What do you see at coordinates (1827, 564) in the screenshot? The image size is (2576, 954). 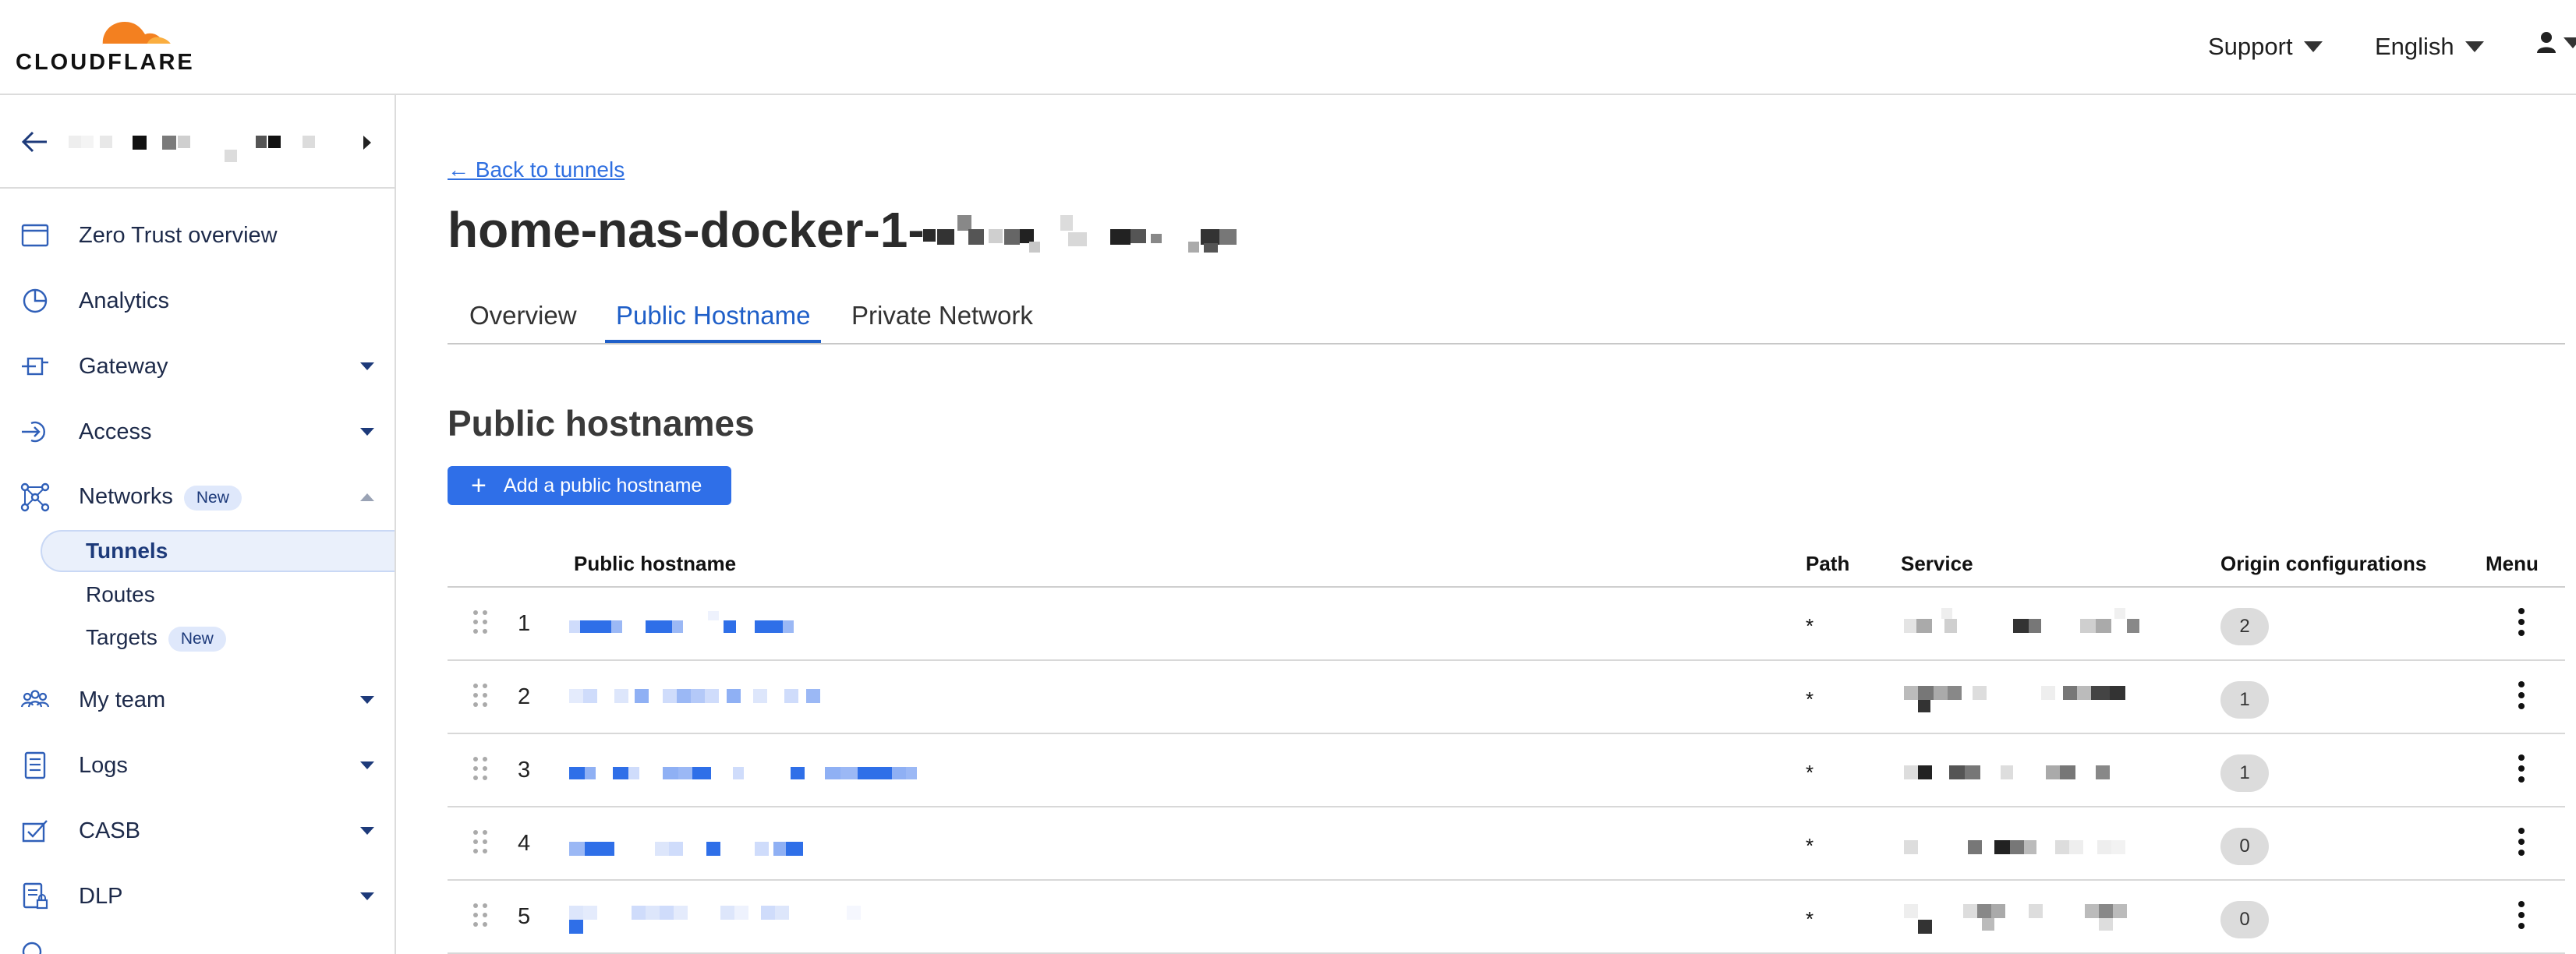 I see `column-header-path: Path` at bounding box center [1827, 564].